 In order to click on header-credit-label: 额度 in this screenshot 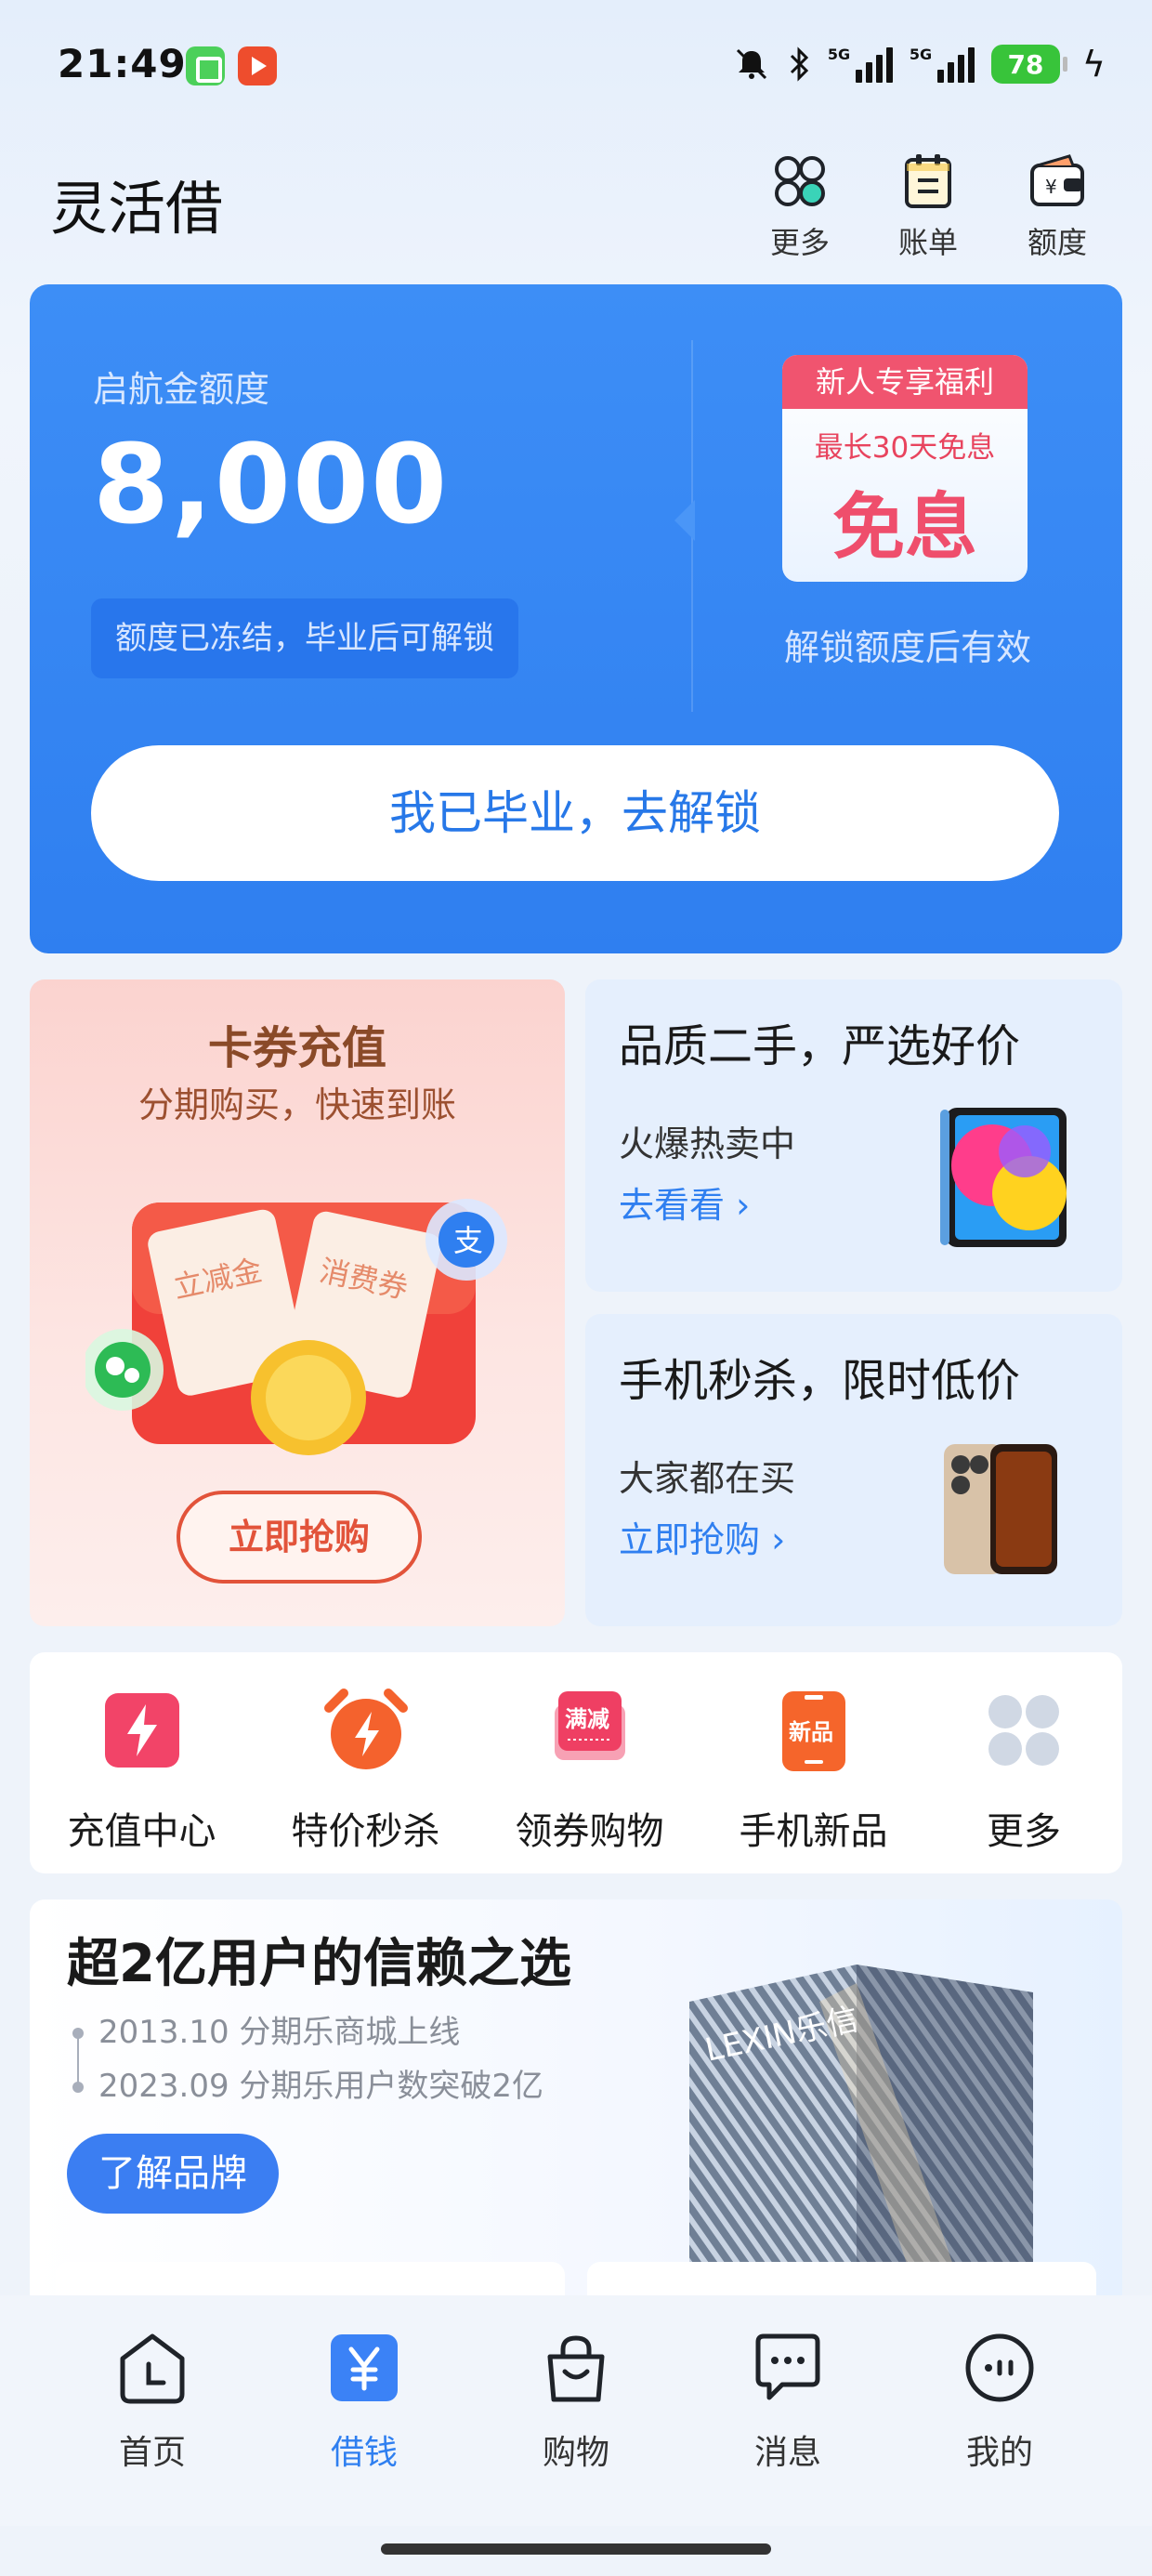, I will do `click(1057, 242)`.